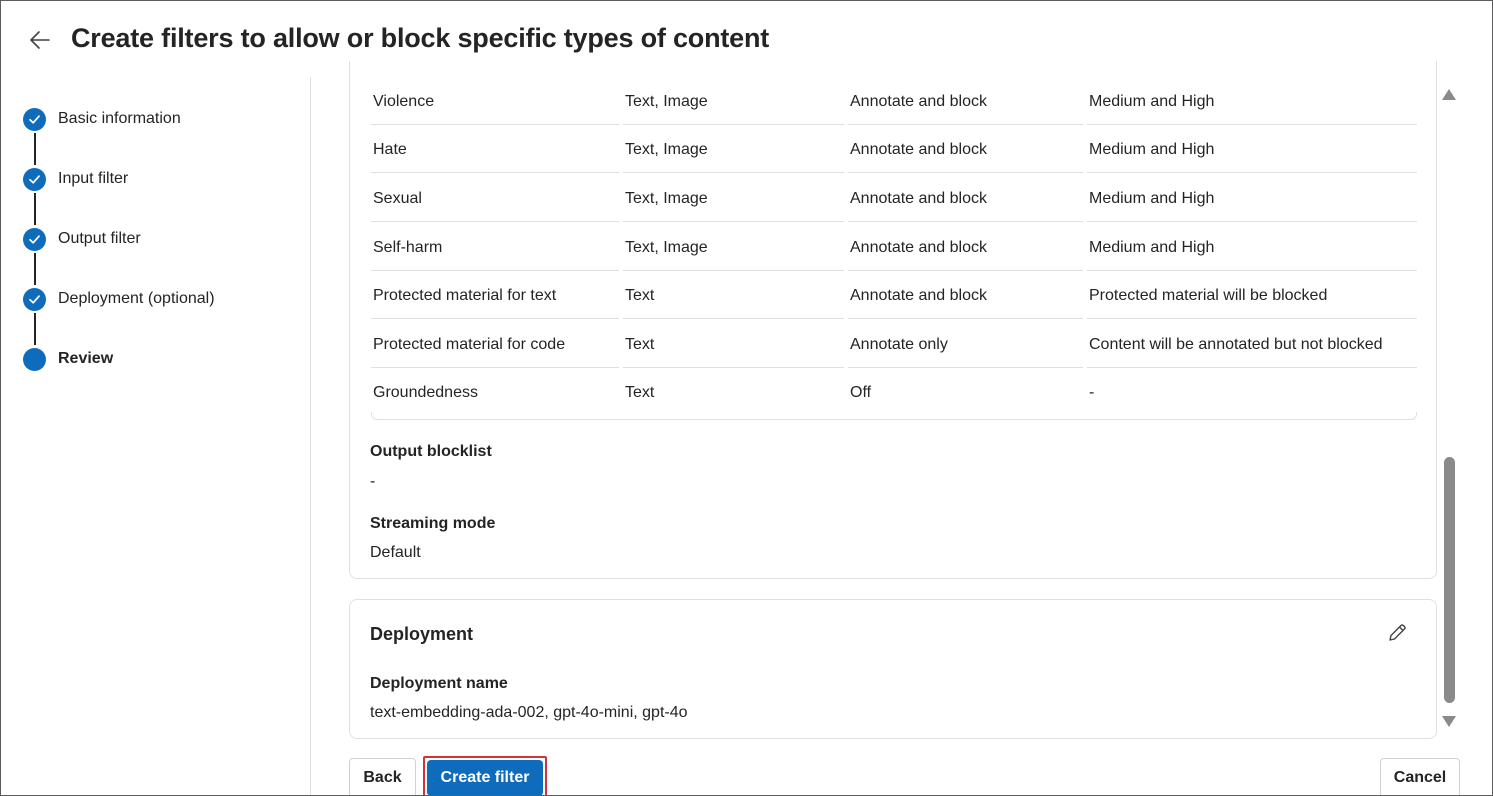  Describe the element at coordinates (495, 150) in the screenshot. I see `category-cell: Hate` at that location.